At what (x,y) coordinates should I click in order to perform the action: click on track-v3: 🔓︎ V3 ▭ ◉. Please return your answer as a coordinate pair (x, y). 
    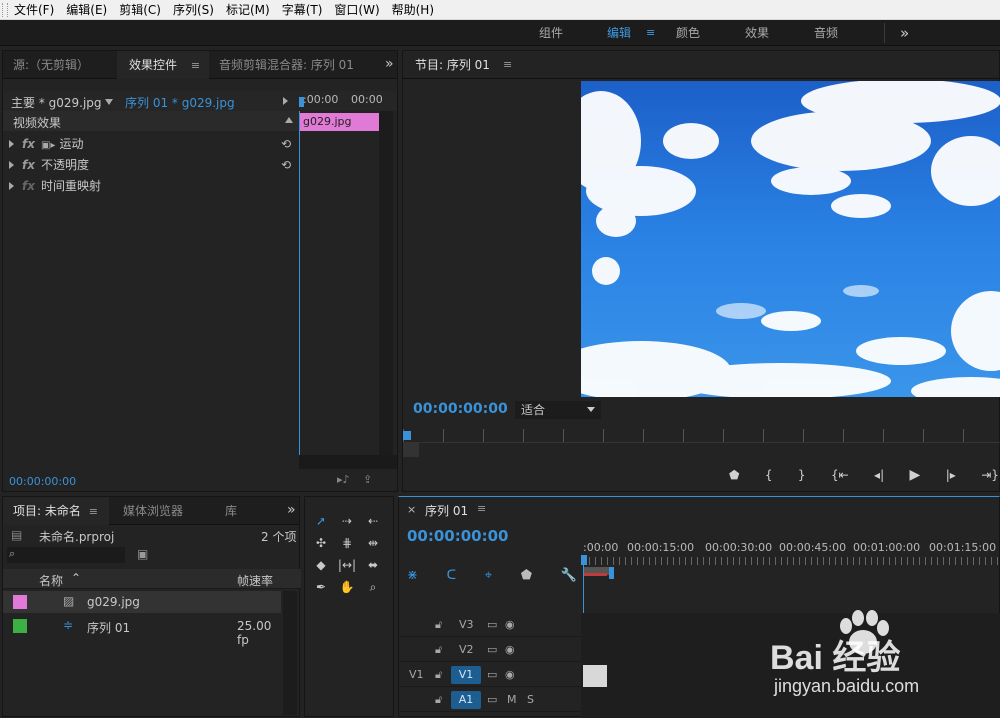
    Looking at the image, I should click on (490, 625).